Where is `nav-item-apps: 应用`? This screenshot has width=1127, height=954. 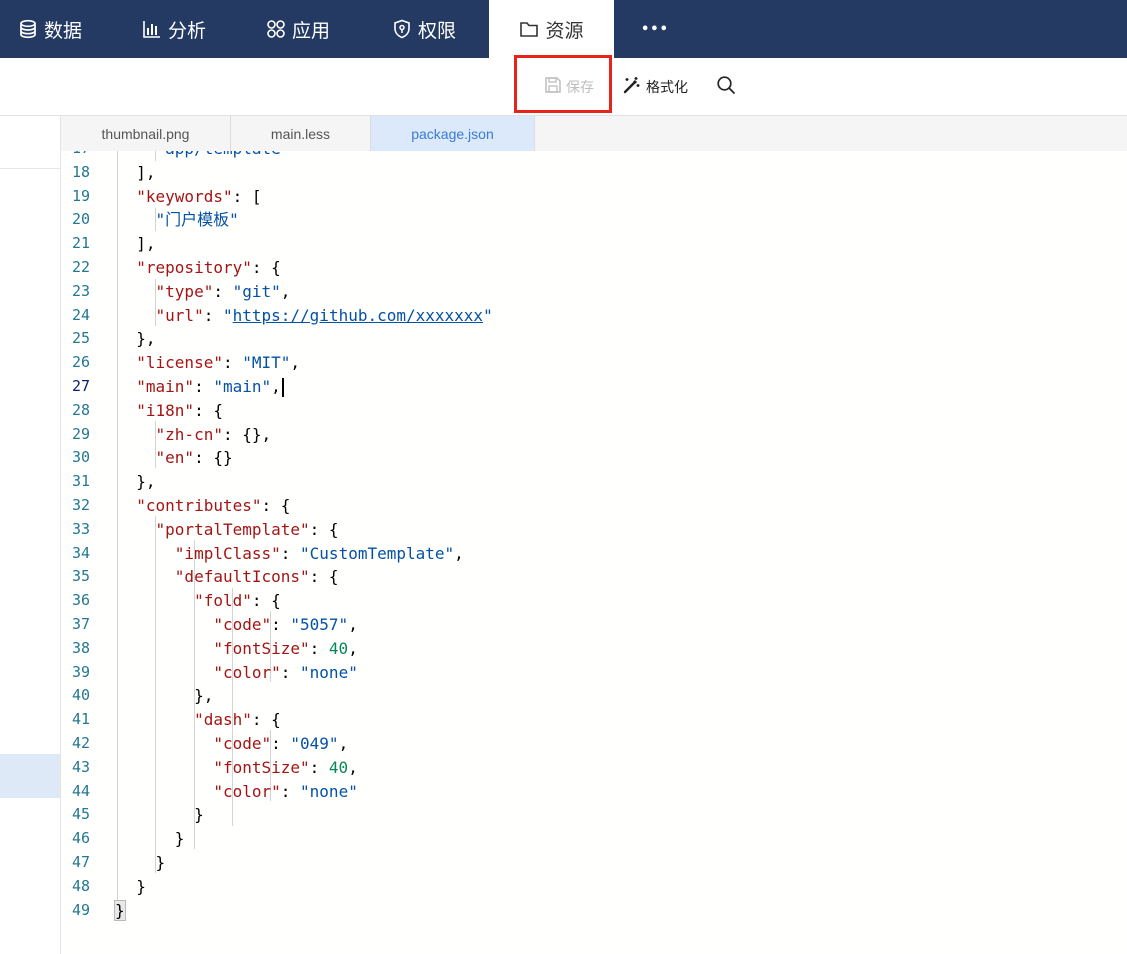
nav-item-apps: 应用 is located at coordinates (298, 29).